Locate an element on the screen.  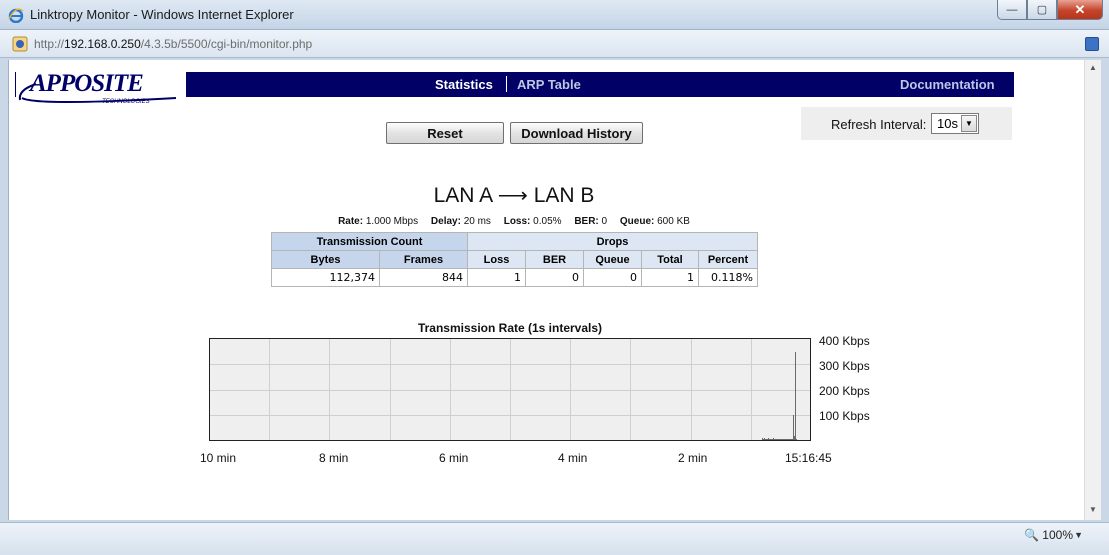
nav-statistics: Statistics is located at coordinates (464, 84).